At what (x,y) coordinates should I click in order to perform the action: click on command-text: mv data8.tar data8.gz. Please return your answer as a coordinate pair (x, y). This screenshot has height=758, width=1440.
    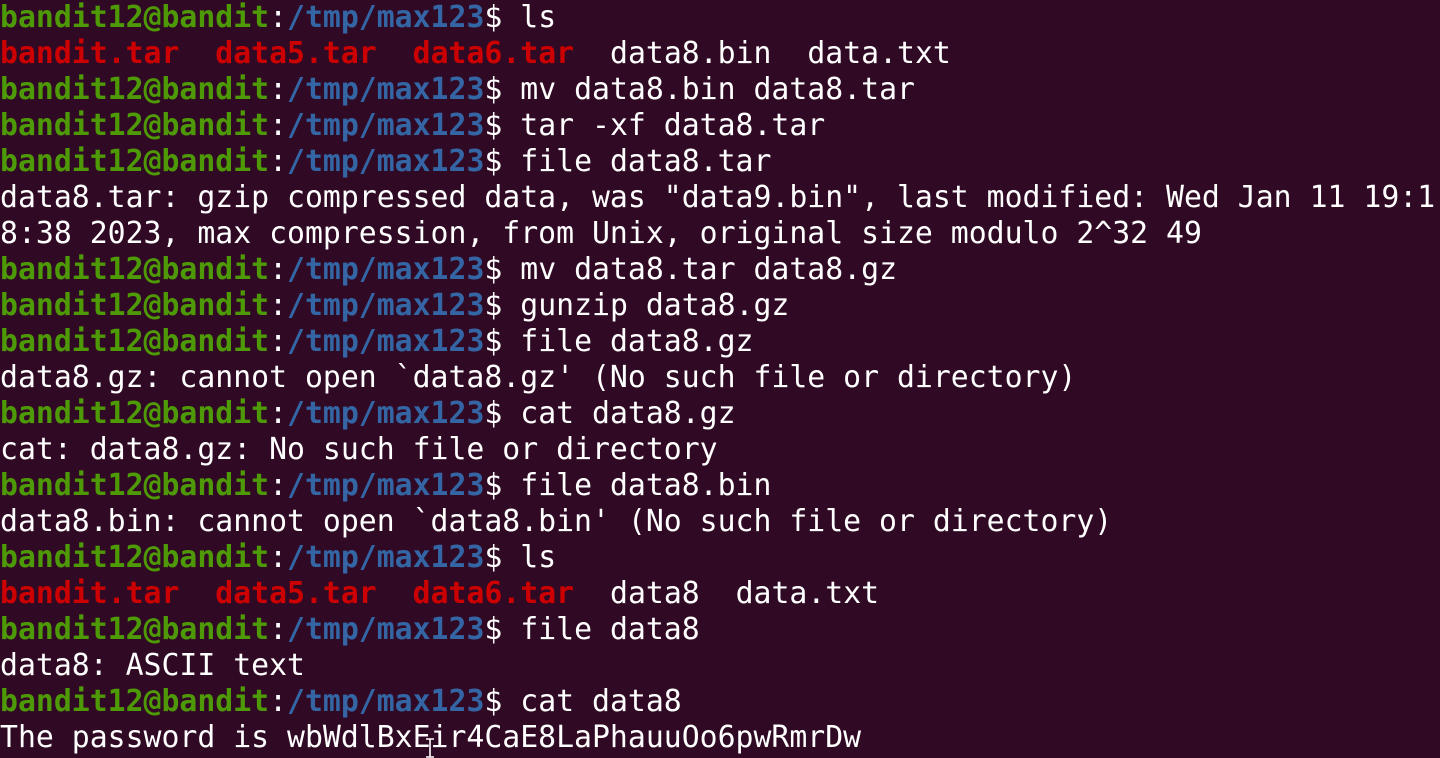
    Looking at the image, I should click on (700, 269).